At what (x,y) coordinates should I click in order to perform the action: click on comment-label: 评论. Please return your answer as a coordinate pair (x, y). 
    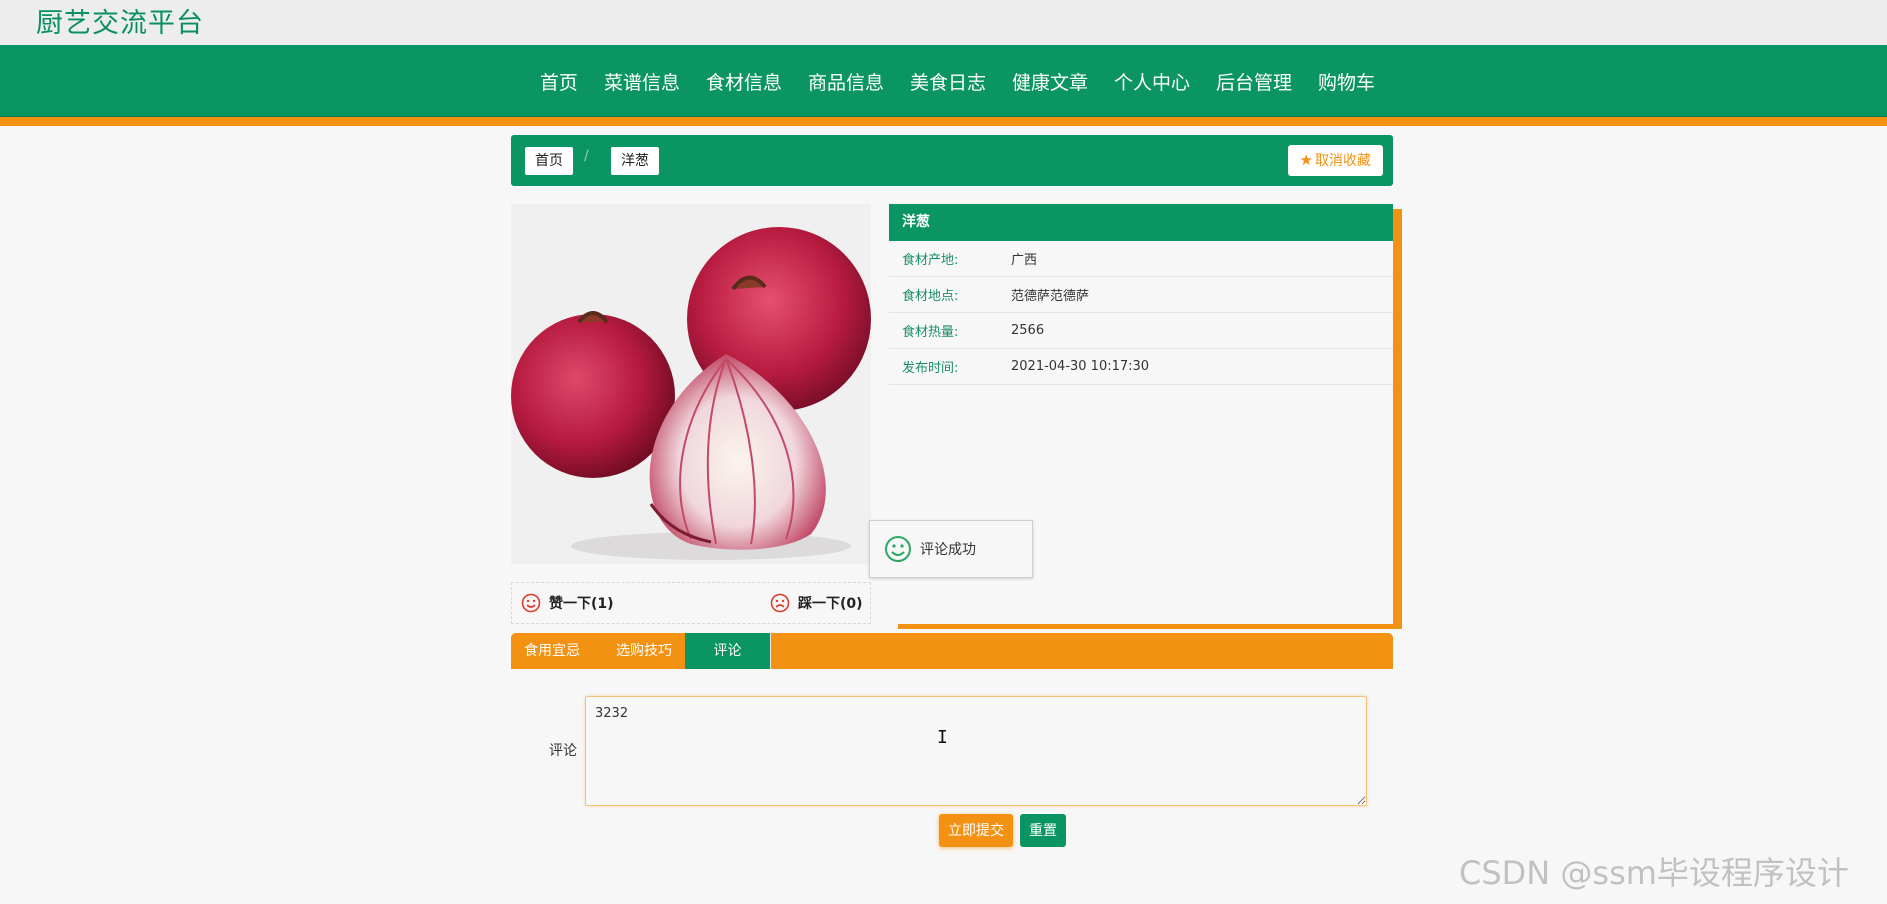
    Looking at the image, I should click on (563, 751).